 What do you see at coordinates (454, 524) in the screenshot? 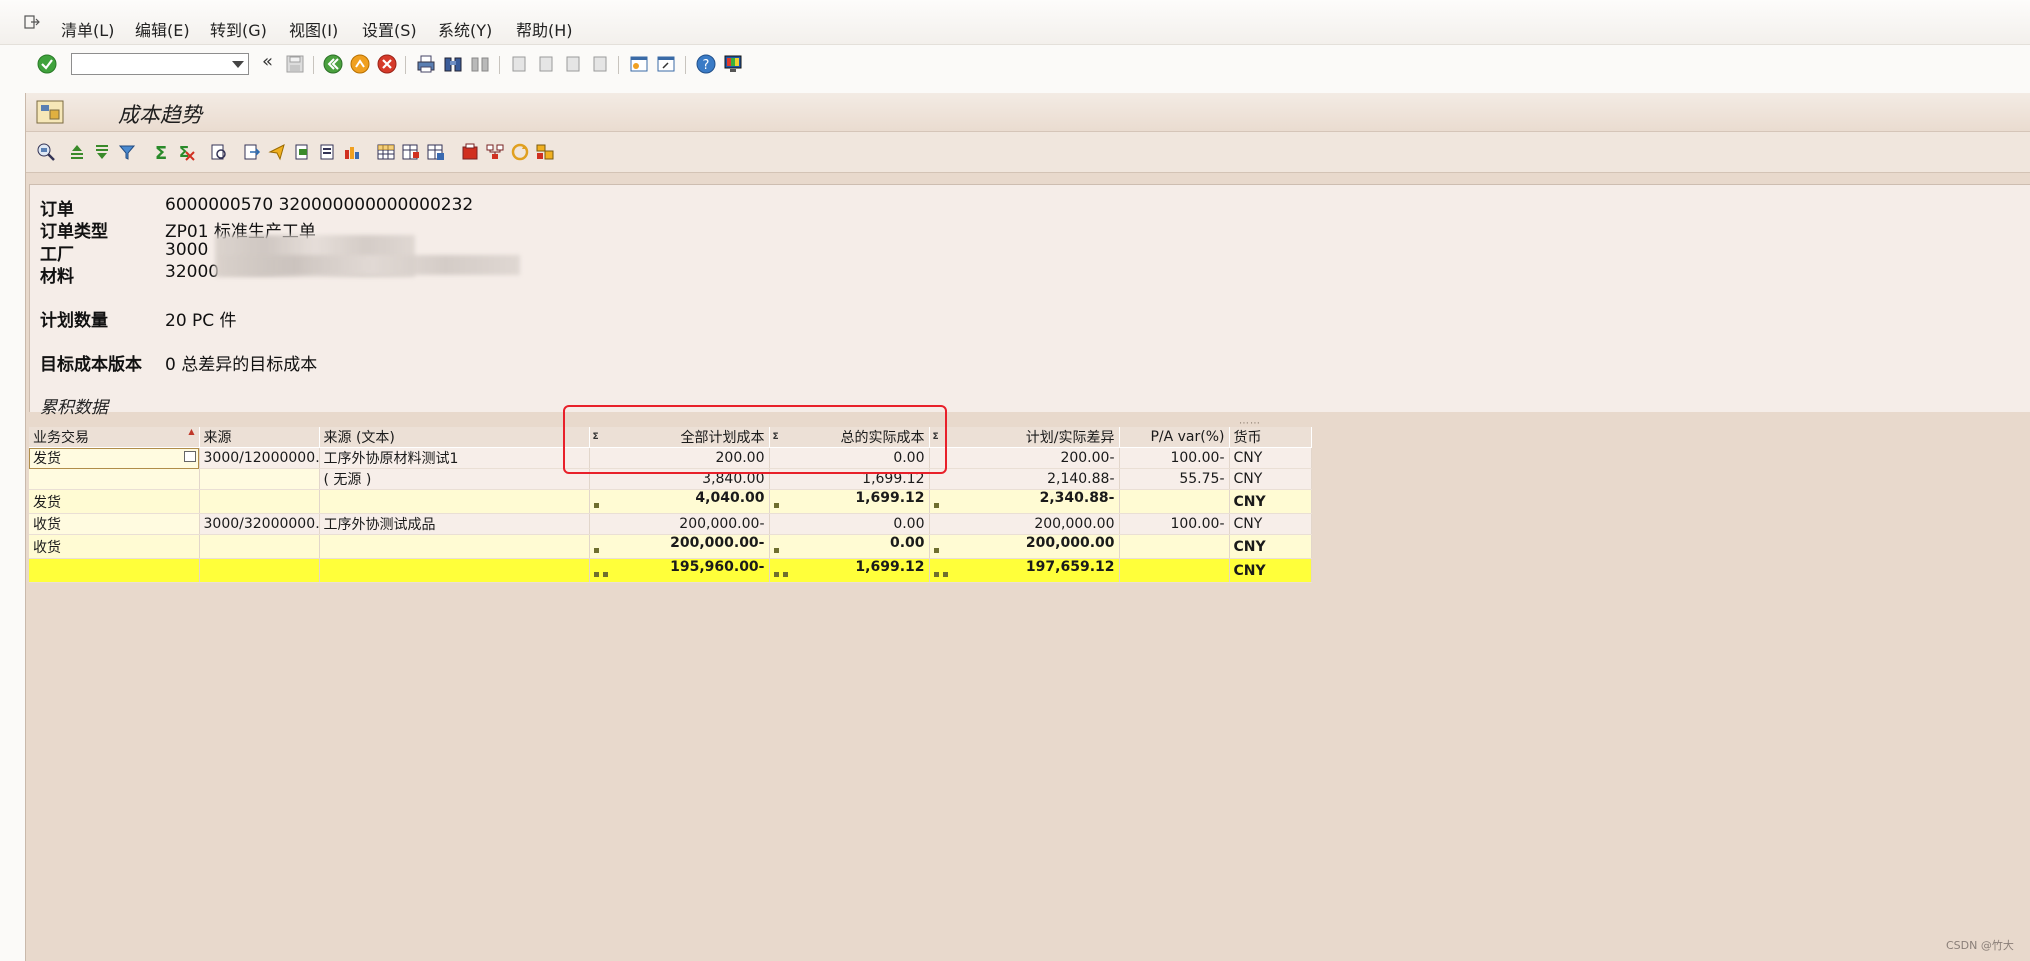
I see `cell-source-text: 工序外协测试成品` at bounding box center [454, 524].